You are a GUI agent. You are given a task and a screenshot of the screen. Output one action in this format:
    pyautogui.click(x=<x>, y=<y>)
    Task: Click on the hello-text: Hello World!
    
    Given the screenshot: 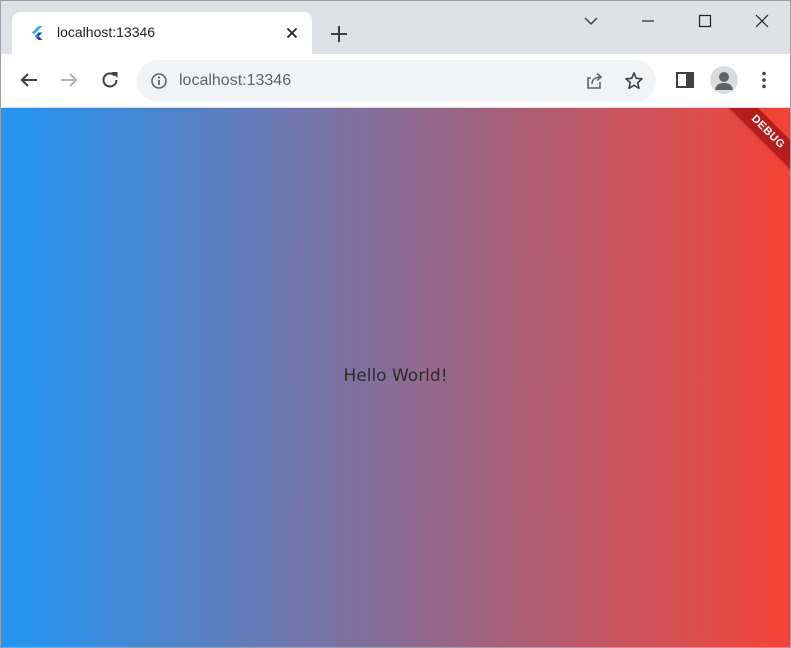 What is the action you would take?
    pyautogui.click(x=395, y=376)
    